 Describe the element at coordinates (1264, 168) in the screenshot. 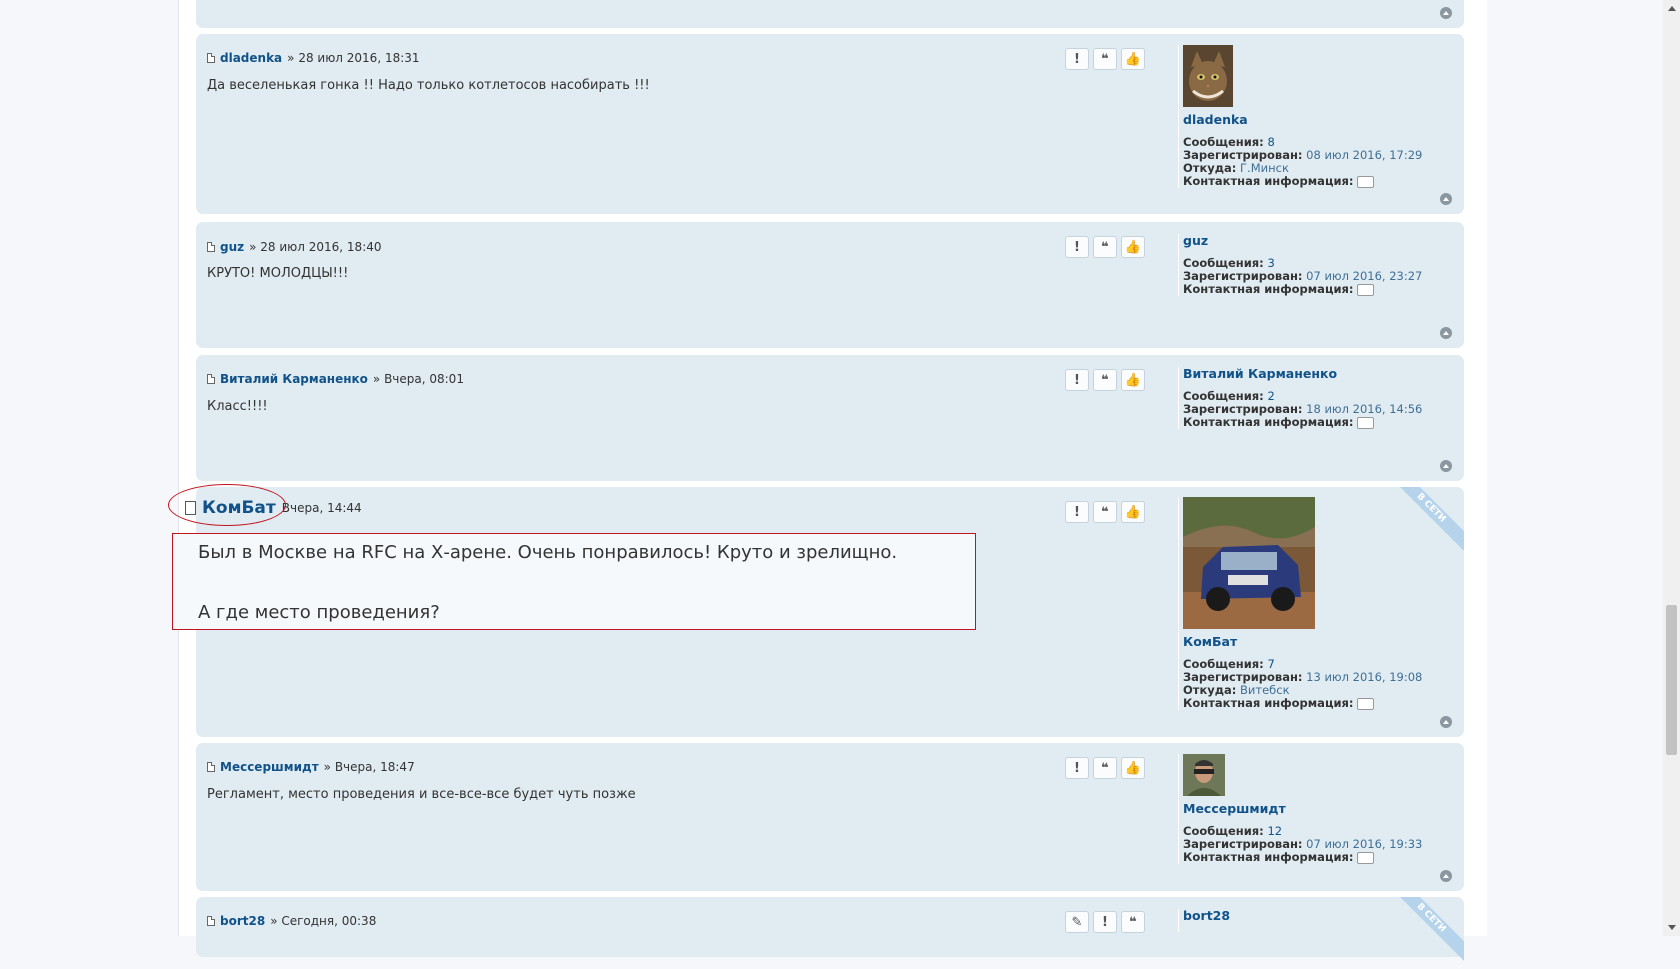

I see `from-value: Г.Минск` at that location.